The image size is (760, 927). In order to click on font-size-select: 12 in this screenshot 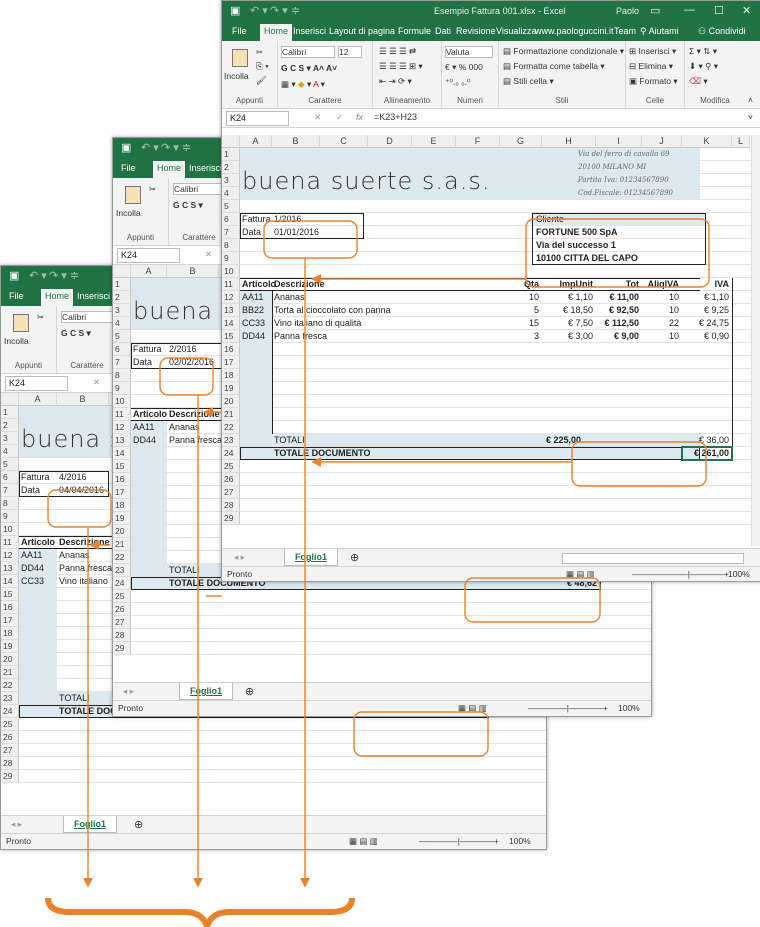, I will do `click(350, 52)`.